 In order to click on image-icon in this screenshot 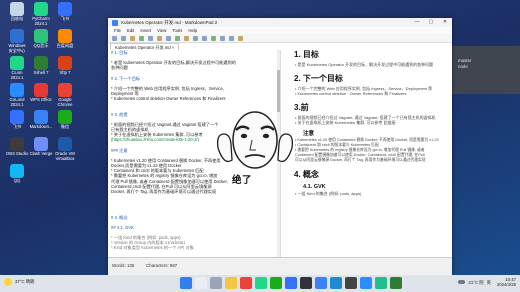, I will do `click(222, 38)`.